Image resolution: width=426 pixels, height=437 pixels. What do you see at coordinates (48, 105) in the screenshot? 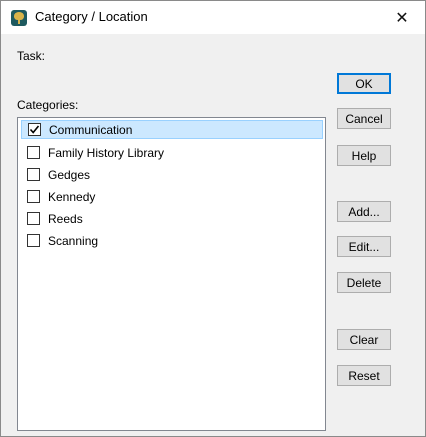
I see `categories-label: Categories:` at bounding box center [48, 105].